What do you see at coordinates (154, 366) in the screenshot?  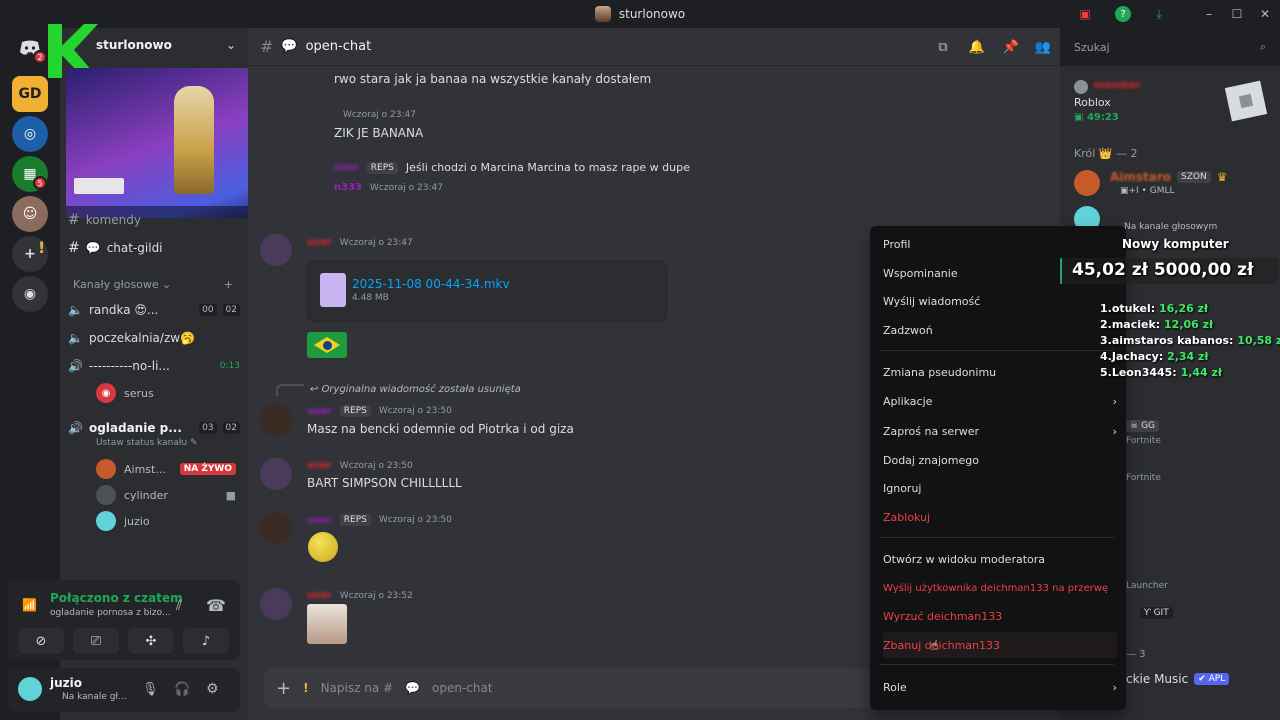 I see `voice-channel-nolimit: 🔊 ----------no-li... 0:13` at bounding box center [154, 366].